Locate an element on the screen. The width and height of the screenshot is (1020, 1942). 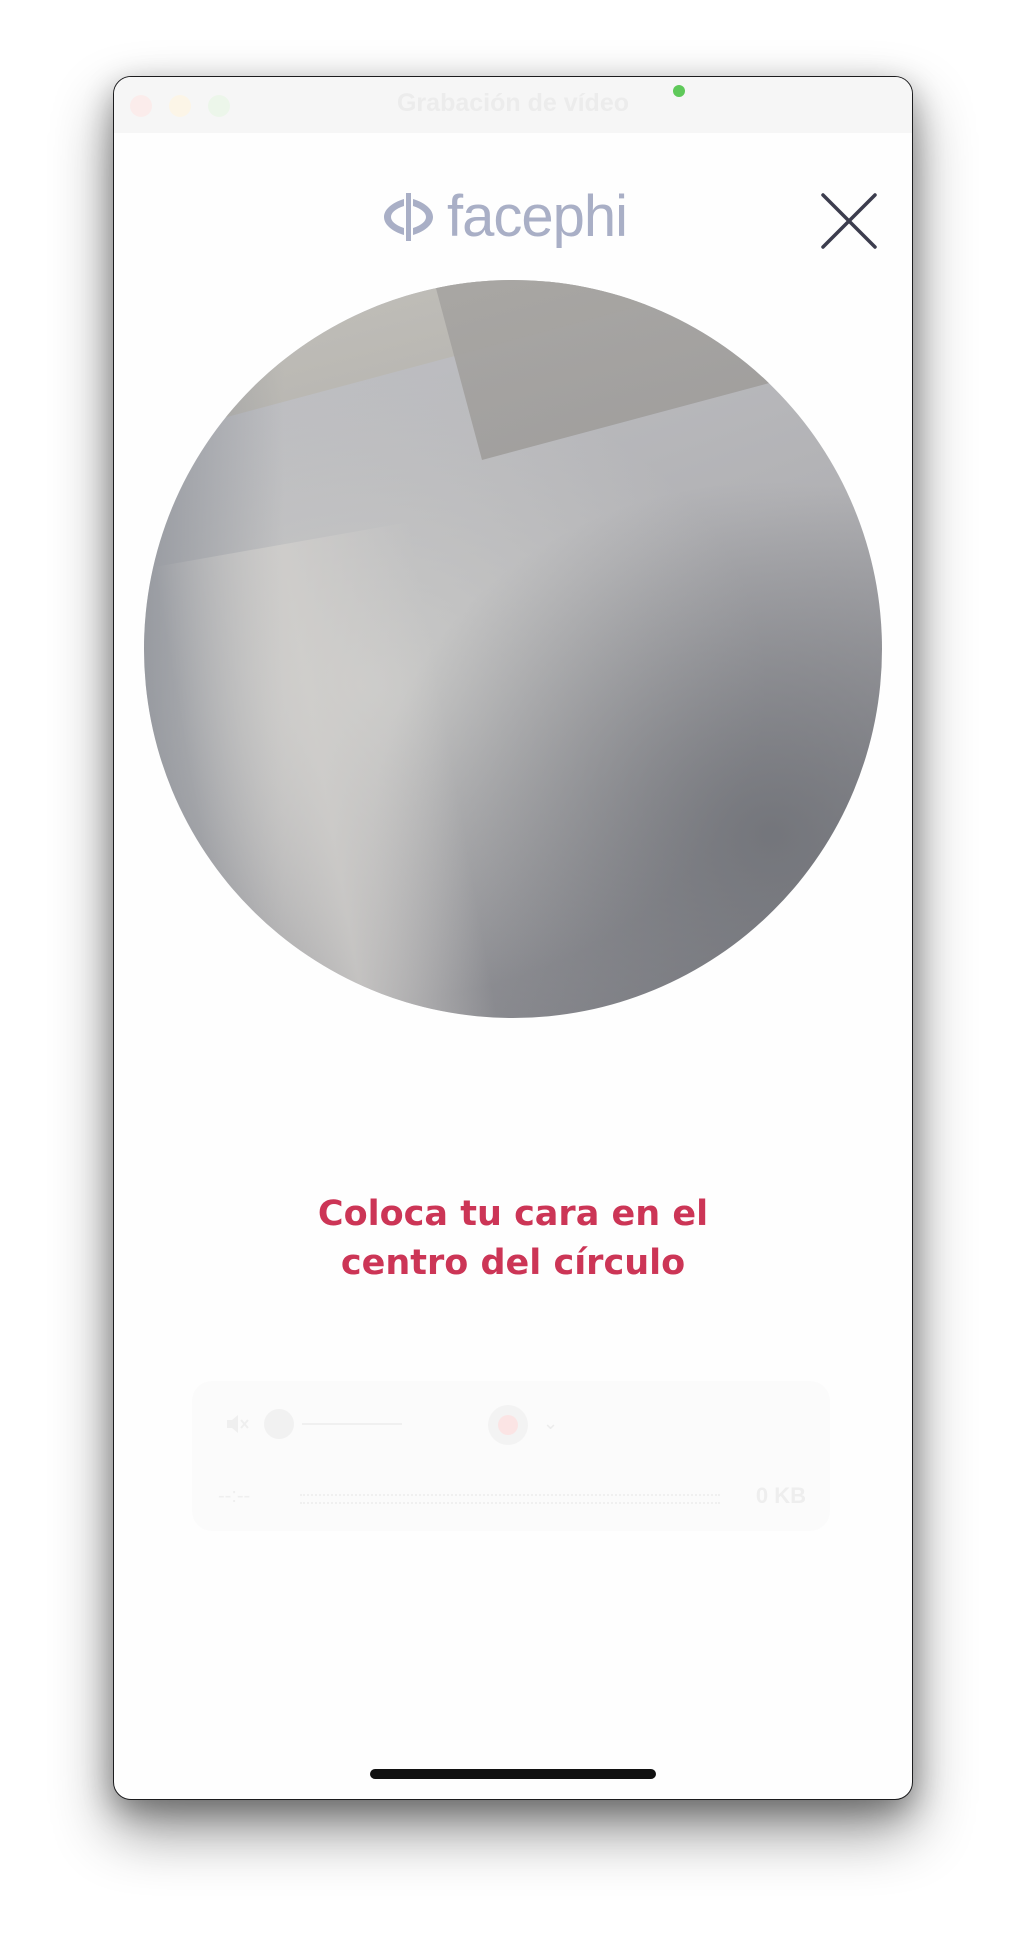
window-title: Grabación de vídeo is located at coordinates (512, 103).